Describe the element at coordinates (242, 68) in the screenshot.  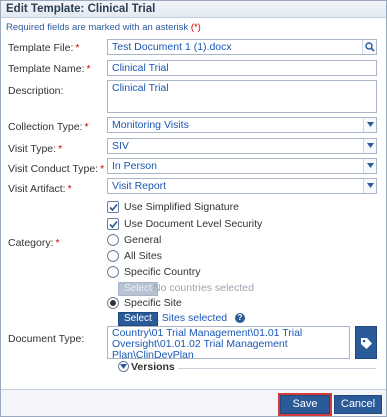
I see `template-name-input: Clinical Trial` at that location.